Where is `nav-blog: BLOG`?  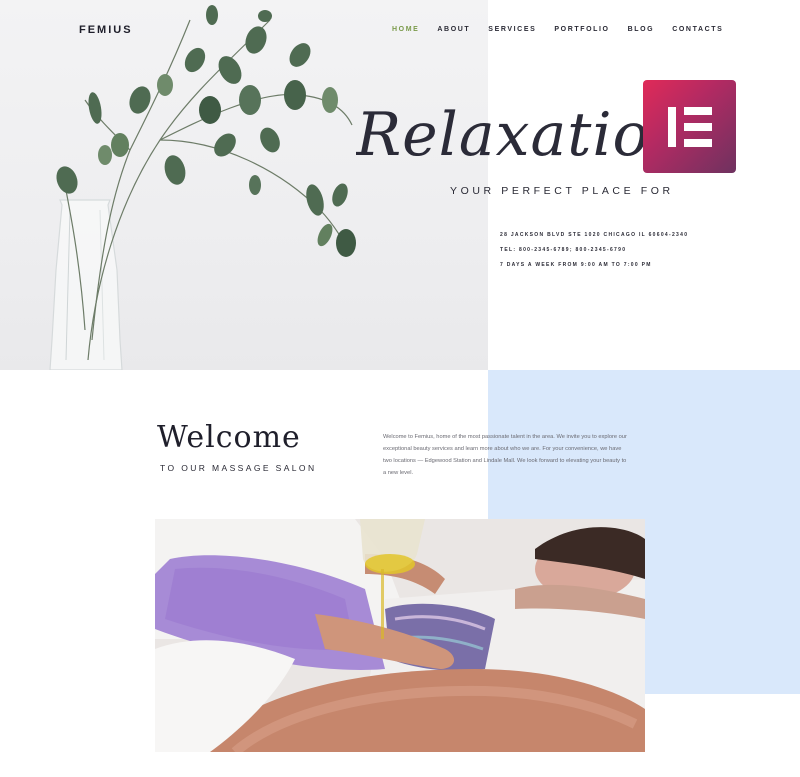 nav-blog: BLOG is located at coordinates (641, 29).